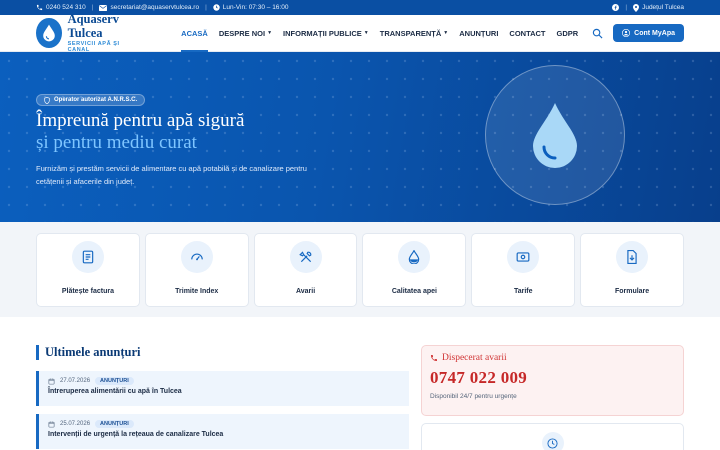 This screenshot has width=720, height=450. I want to click on account-button-label: Cont MyApa, so click(654, 33).